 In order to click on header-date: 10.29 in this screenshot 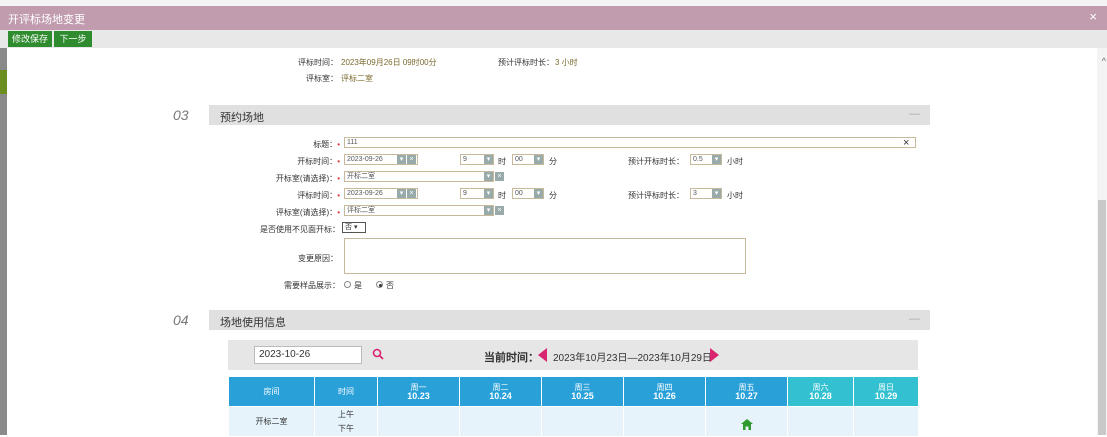, I will do `click(886, 395)`.